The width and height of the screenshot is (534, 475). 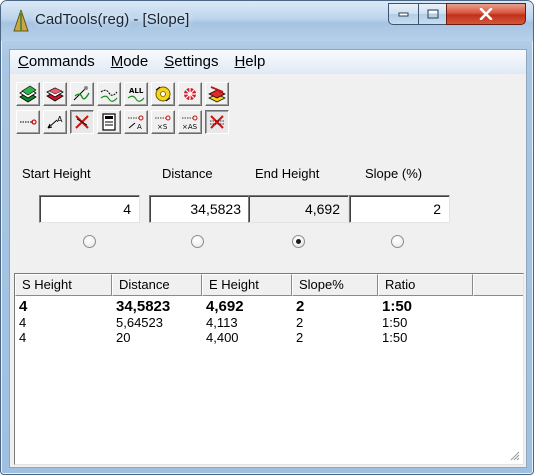 I want to click on slope-curve-button, so click(x=82, y=94).